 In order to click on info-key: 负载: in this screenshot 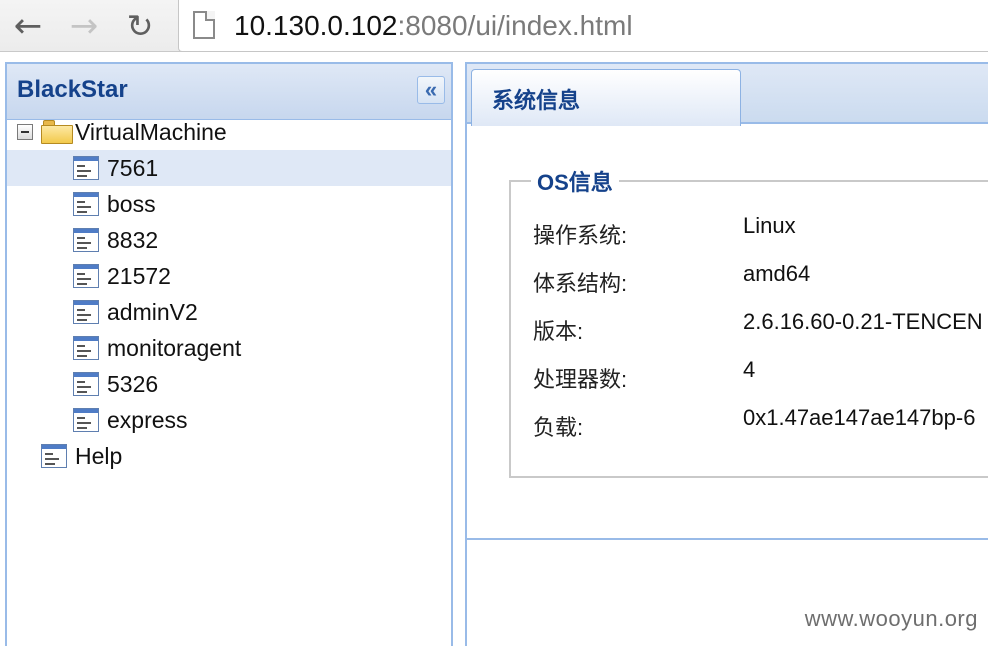, I will do `click(558, 427)`.